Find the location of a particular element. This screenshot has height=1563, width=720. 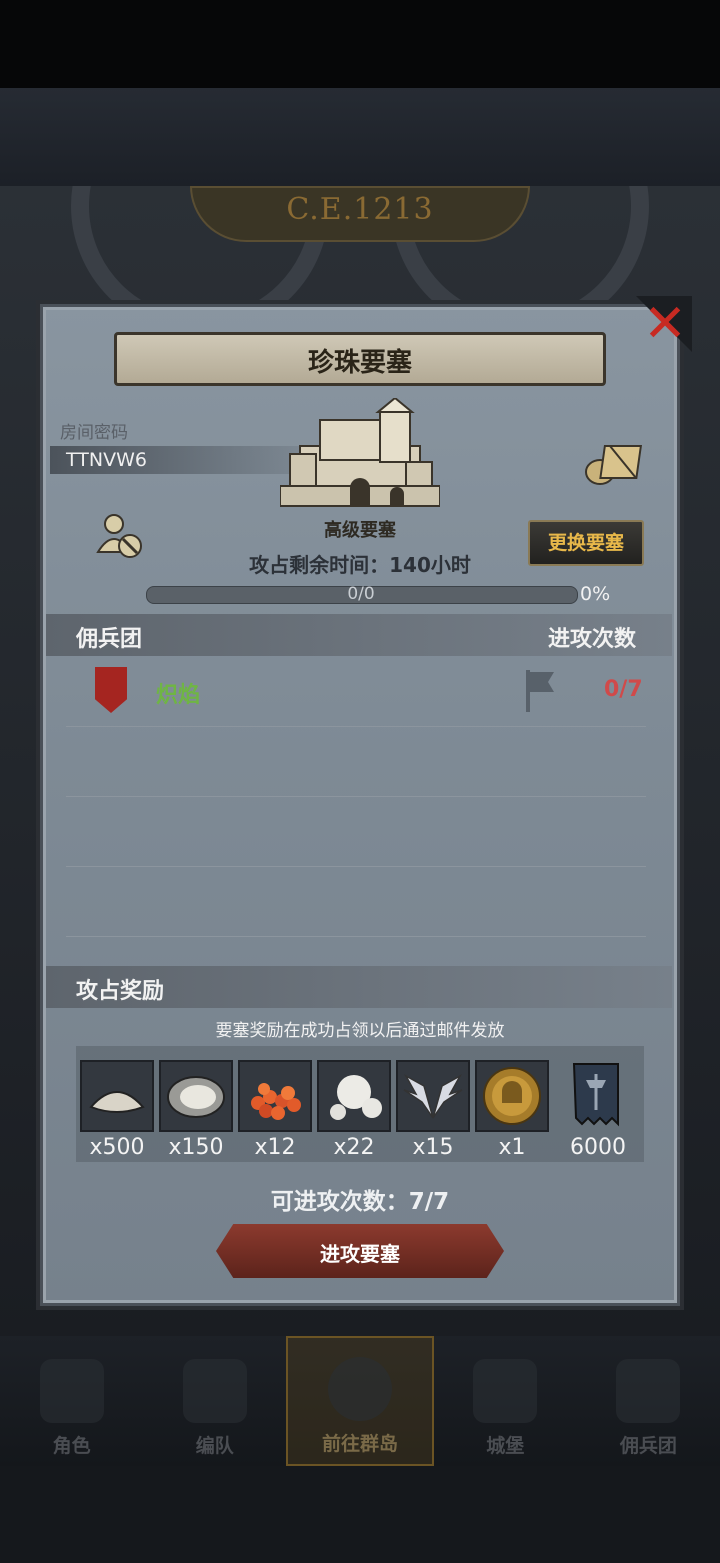

fish-roe-icon is located at coordinates (276, 1101).